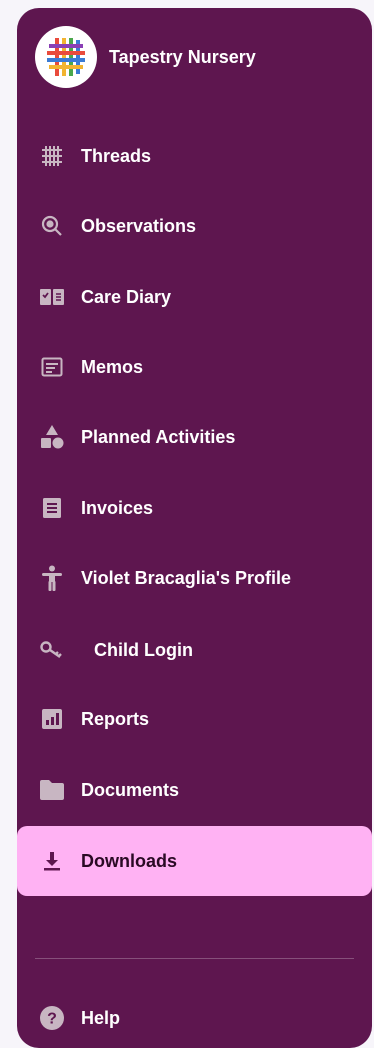 This screenshot has height=1048, width=374. What do you see at coordinates (52, 650) in the screenshot?
I see `key-icon` at bounding box center [52, 650].